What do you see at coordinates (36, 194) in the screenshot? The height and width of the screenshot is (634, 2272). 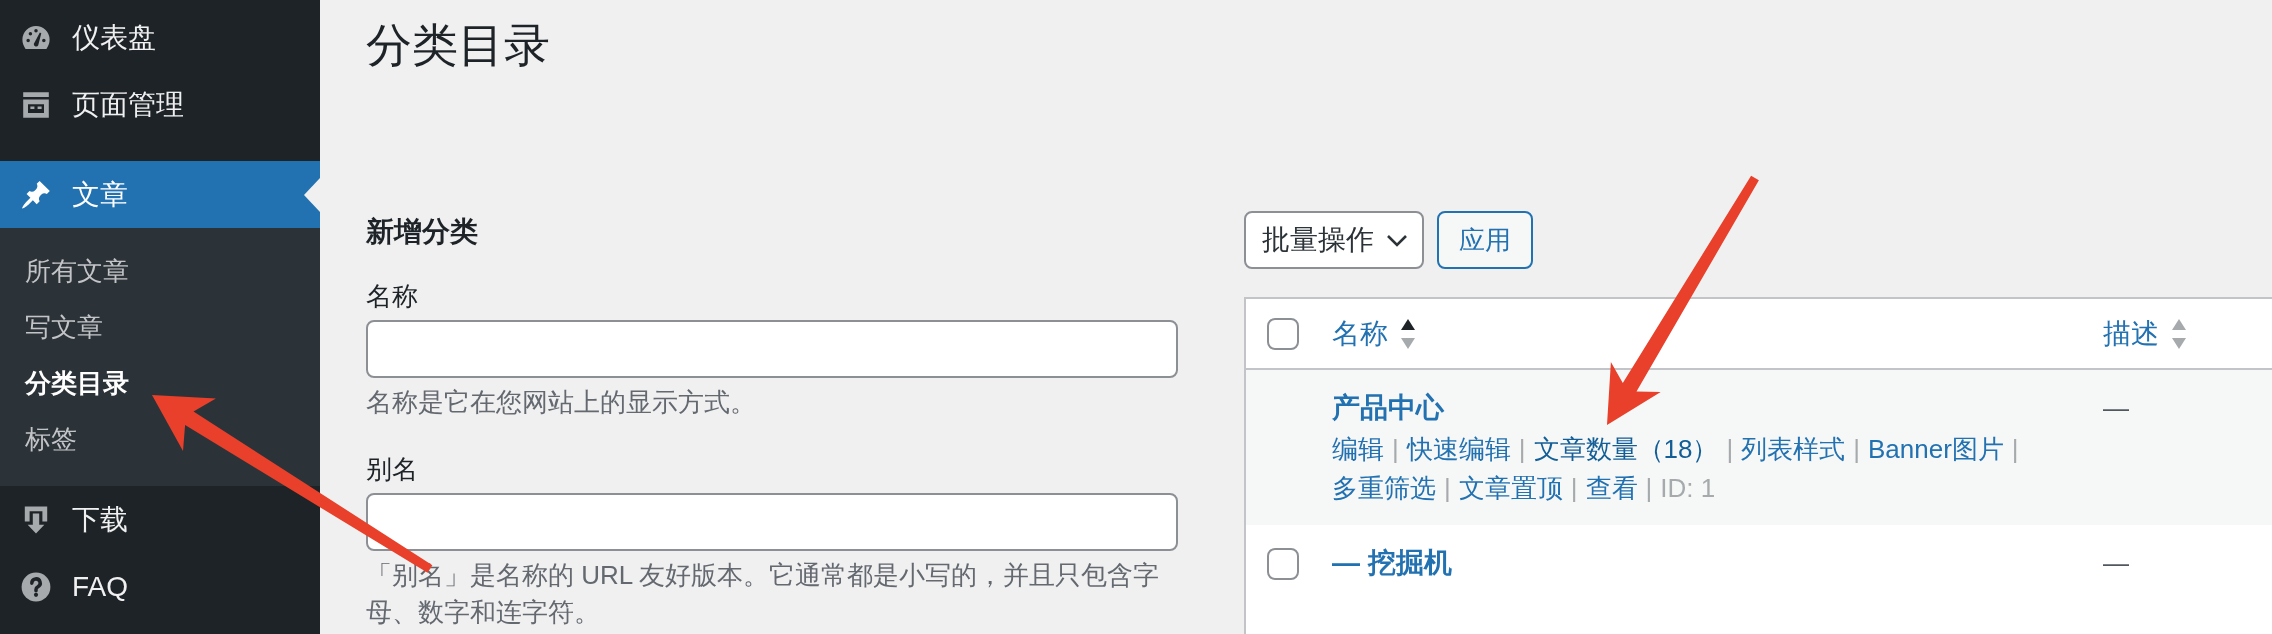 I see `pin-icon` at bounding box center [36, 194].